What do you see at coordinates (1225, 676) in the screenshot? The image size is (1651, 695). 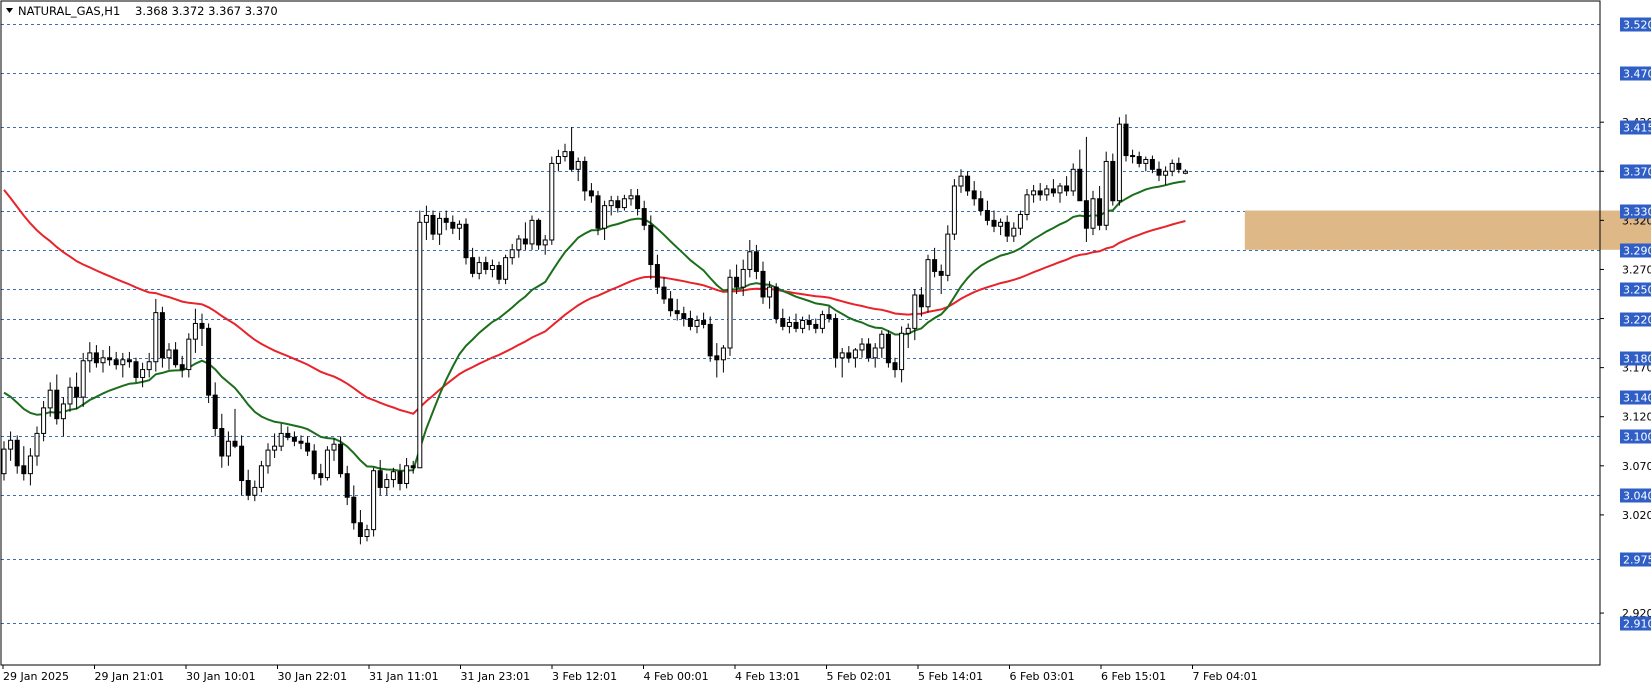 I see `x-tick-label: 7 Feb 04:01` at bounding box center [1225, 676].